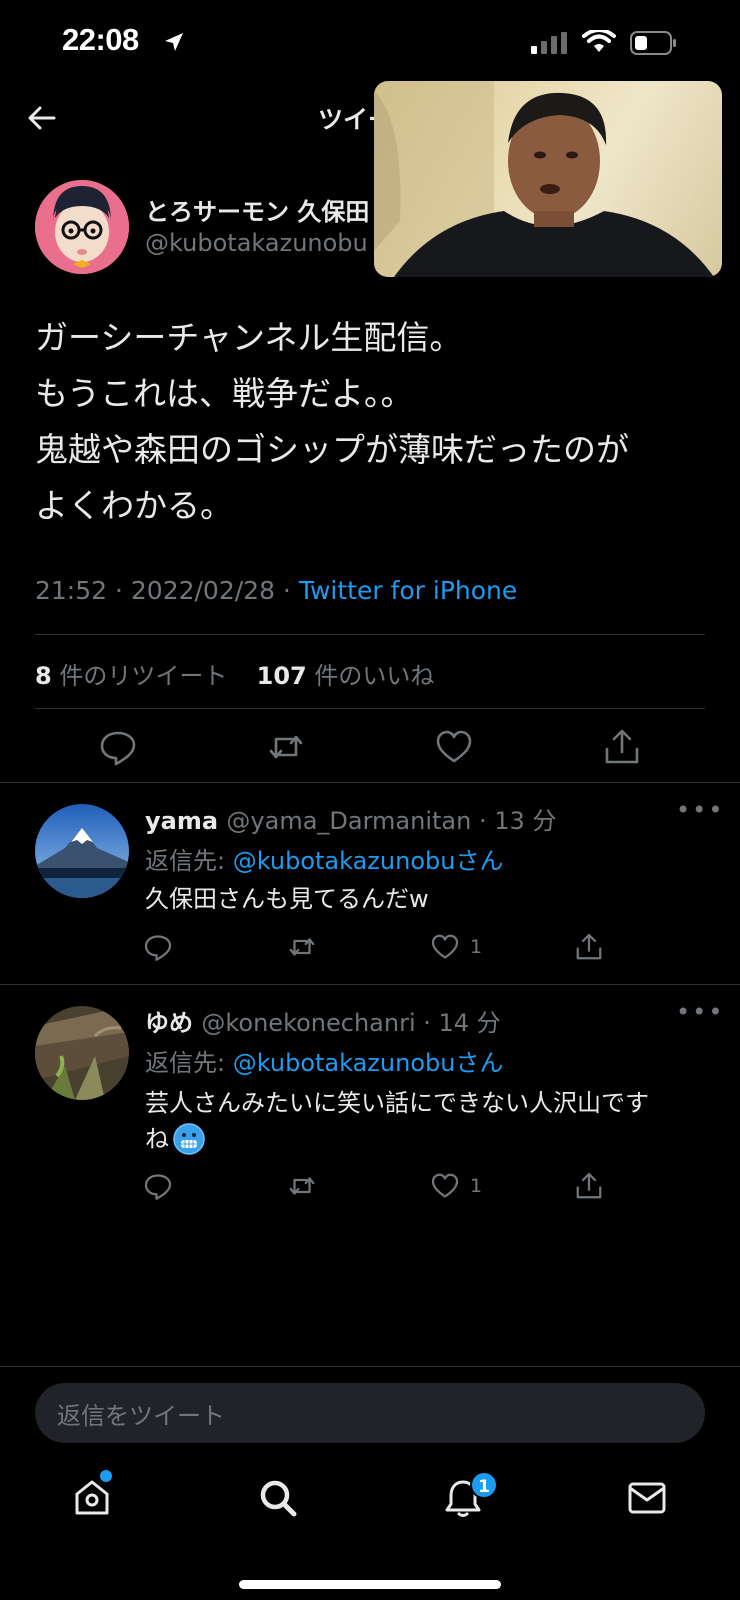 Image resolution: width=740 pixels, height=1600 pixels. What do you see at coordinates (257, 209) in the screenshot?
I see `author-name: とろサーモン 久保田` at bounding box center [257, 209].